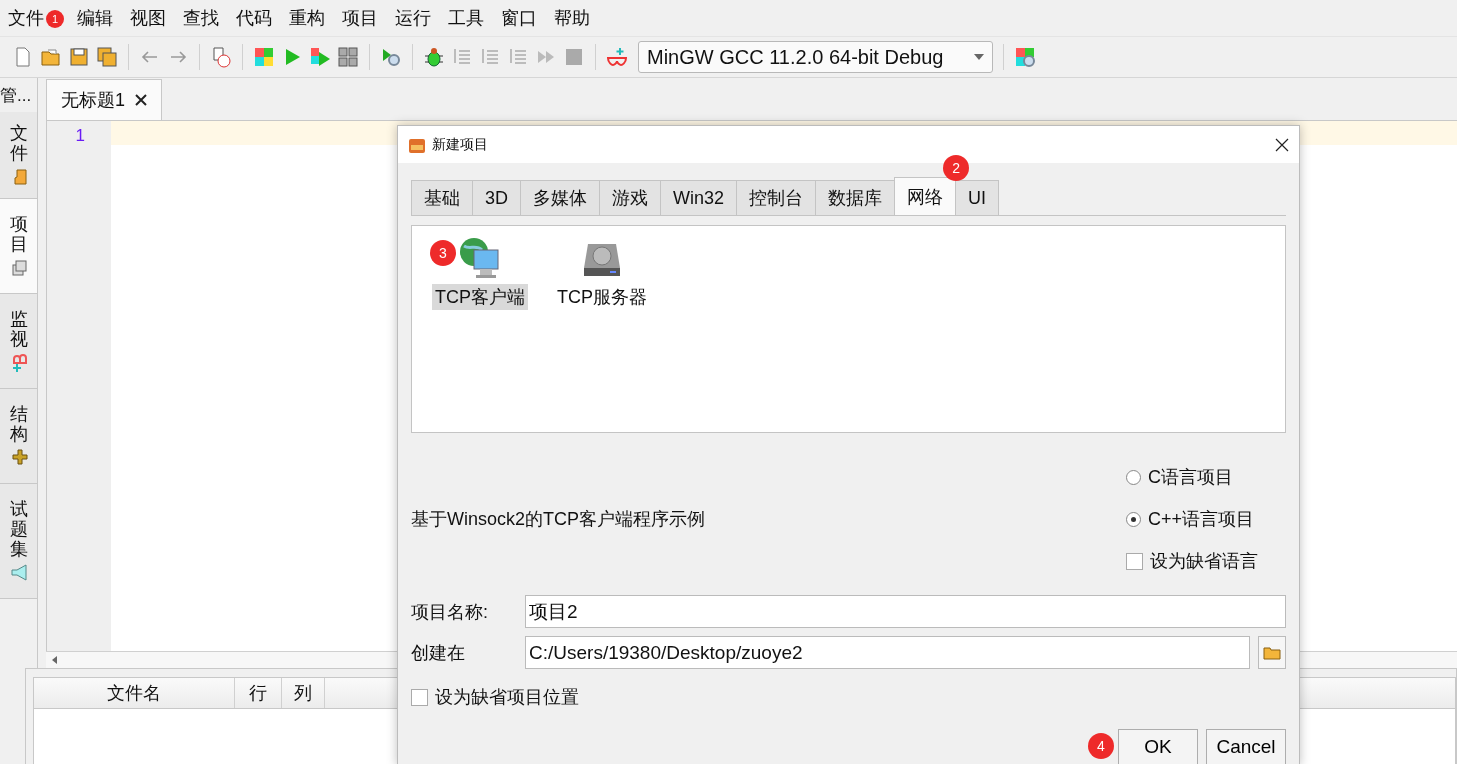  Describe the element at coordinates (104, 99) in the screenshot. I see `editor-tab: 无标题1` at that location.